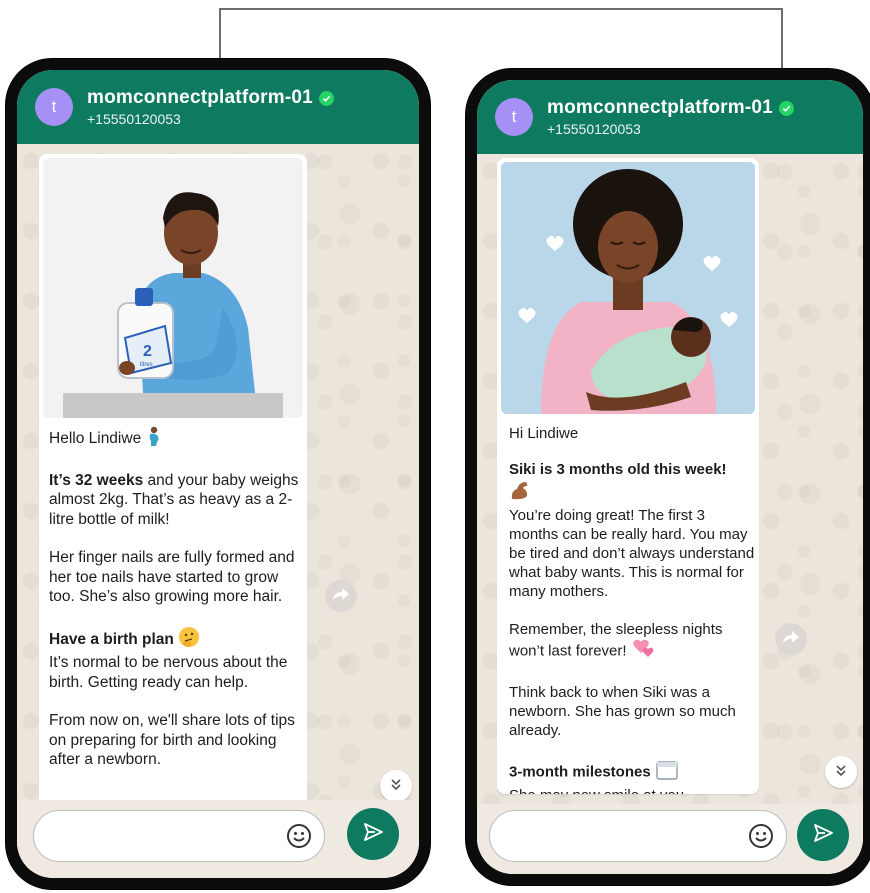 This screenshot has height=893, width=870. I want to click on message-image: 2 litres, so click(173, 288).